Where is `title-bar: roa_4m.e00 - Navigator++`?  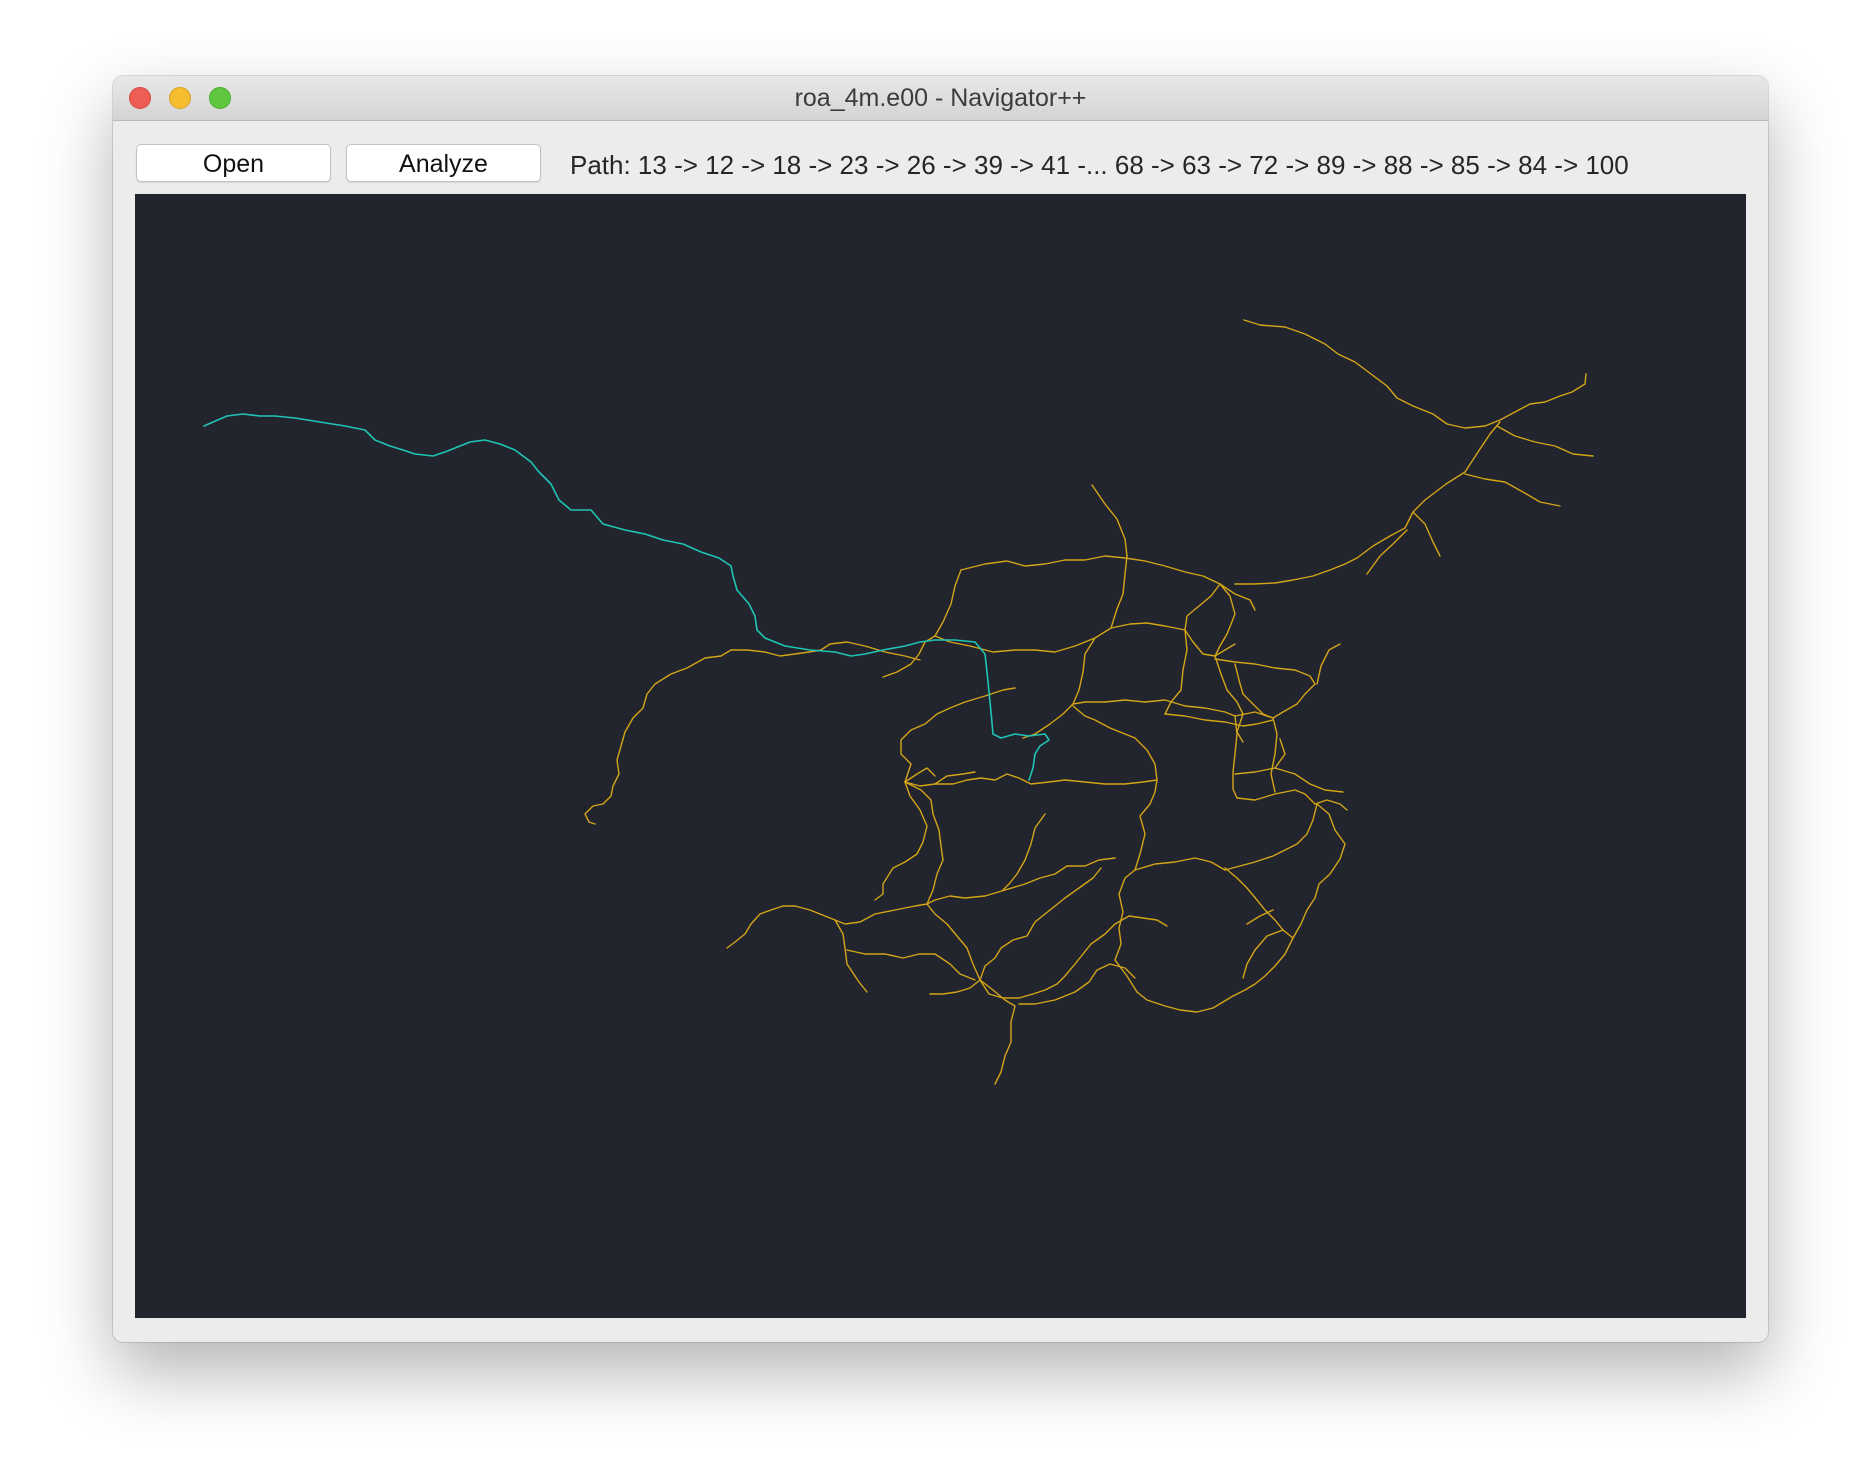
title-bar: roa_4m.e00 - Navigator++ is located at coordinates (940, 98).